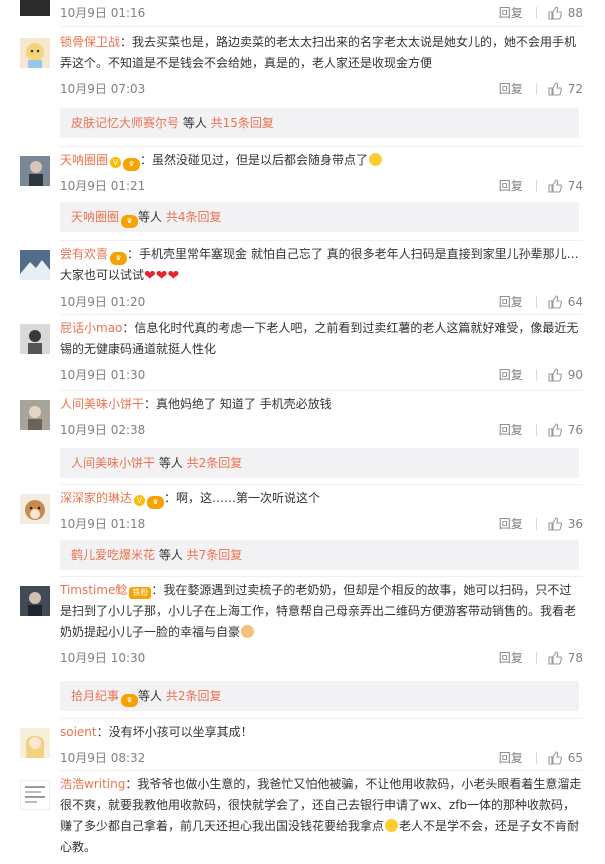 This screenshot has width=605, height=864. I want to click on like-button: 76, so click(565, 430).